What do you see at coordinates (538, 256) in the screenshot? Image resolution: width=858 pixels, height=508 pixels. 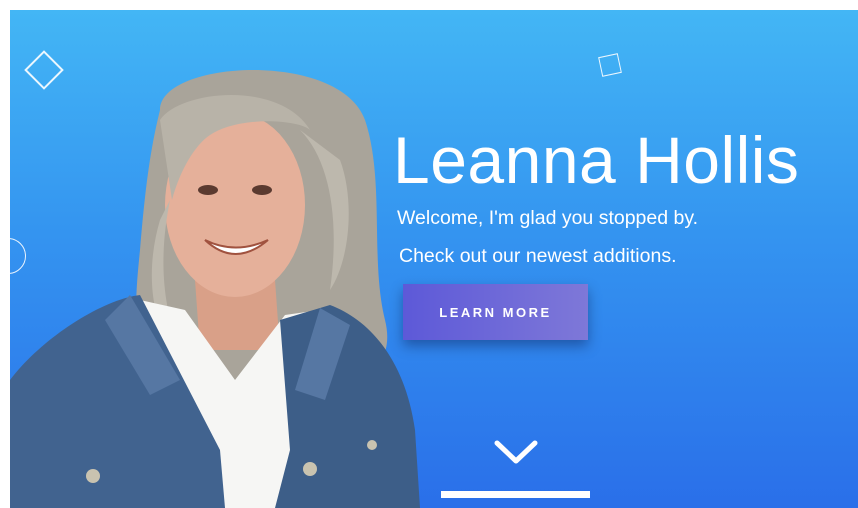 I see `additions-text: Check out our newest additions.` at bounding box center [538, 256].